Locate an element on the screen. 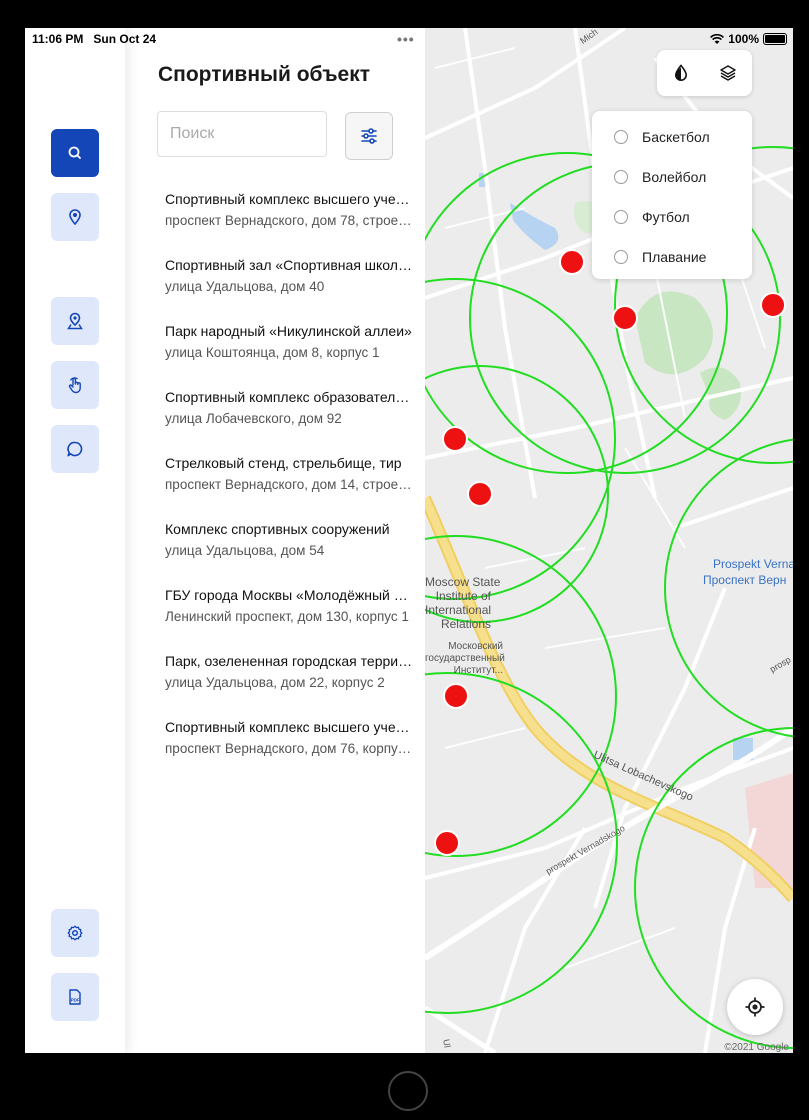 This screenshot has height=1120, width=809. sport-filter-menu: Баскетбол Волейбол Футбол Плавание is located at coordinates (672, 195).